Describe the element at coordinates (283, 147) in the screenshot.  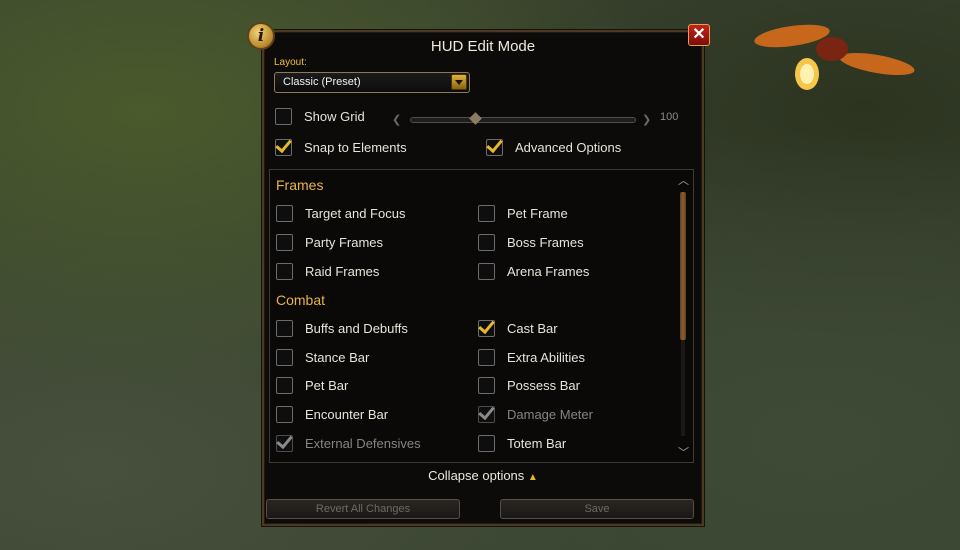
I see `snap-to-elements-checkbox` at that location.